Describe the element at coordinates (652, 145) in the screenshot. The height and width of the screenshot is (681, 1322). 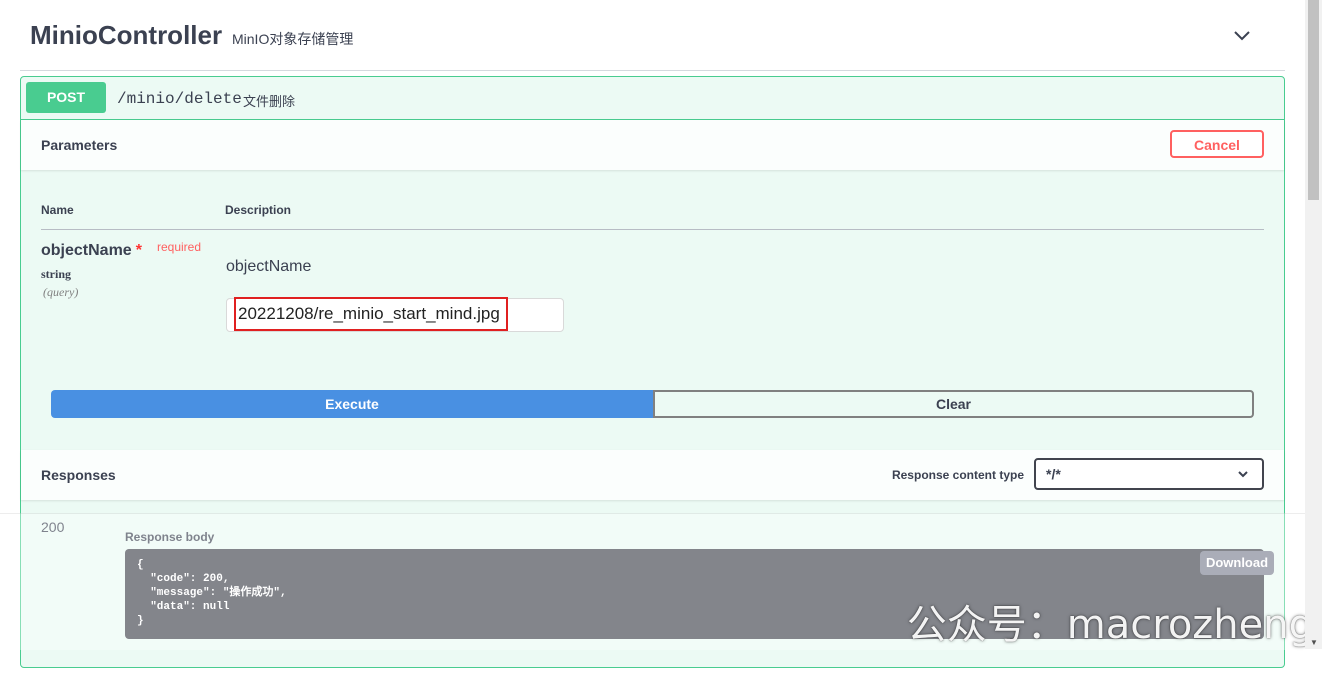
I see `parameters-header: Parameters Cancel` at that location.